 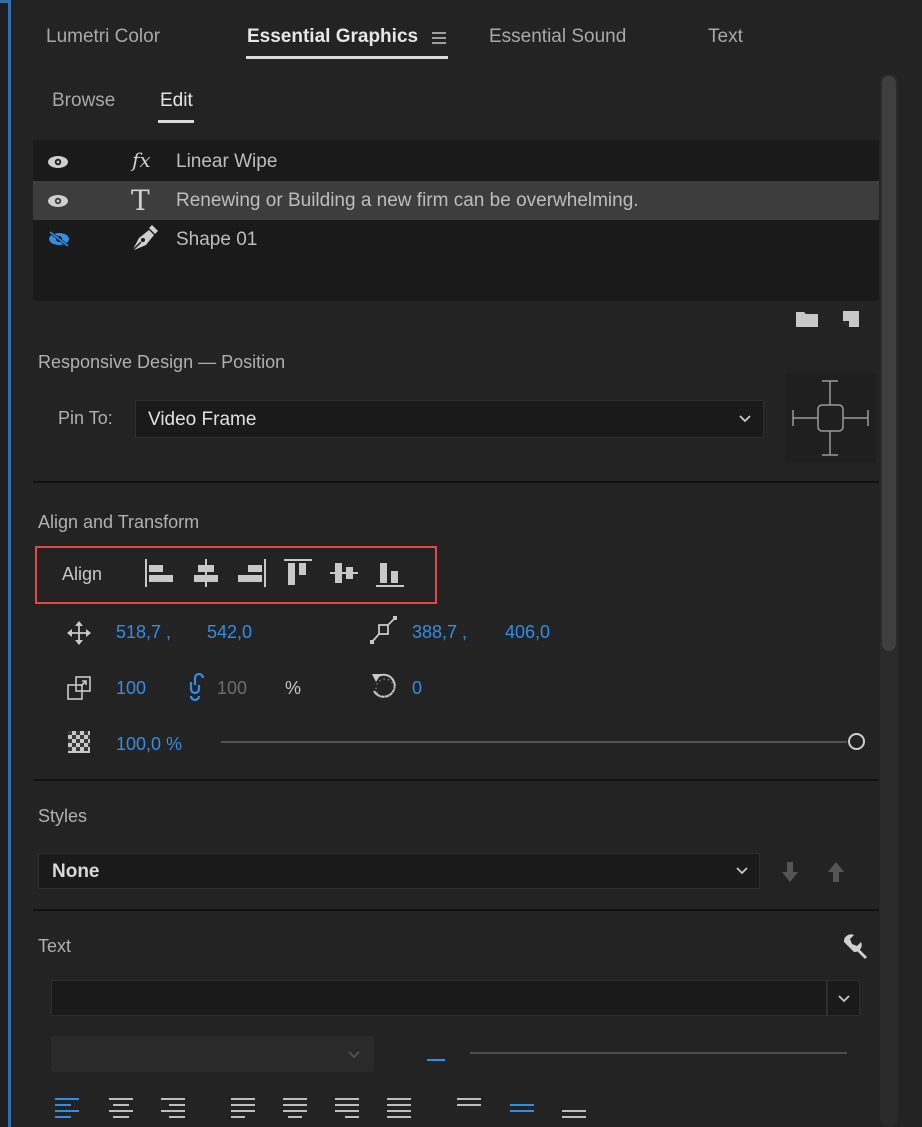 I want to click on subtab-browse: Browse, so click(x=83, y=101).